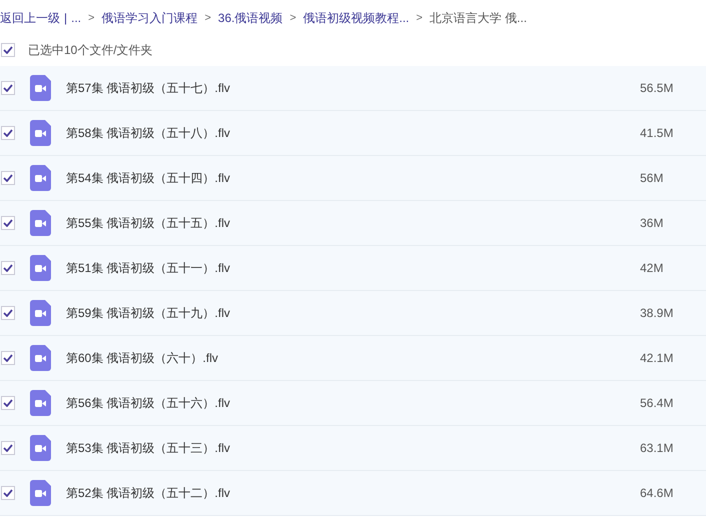 This screenshot has height=531, width=706. What do you see at coordinates (250, 18) in the screenshot?
I see `breadcrumb-link: 36.俄语视频` at bounding box center [250, 18].